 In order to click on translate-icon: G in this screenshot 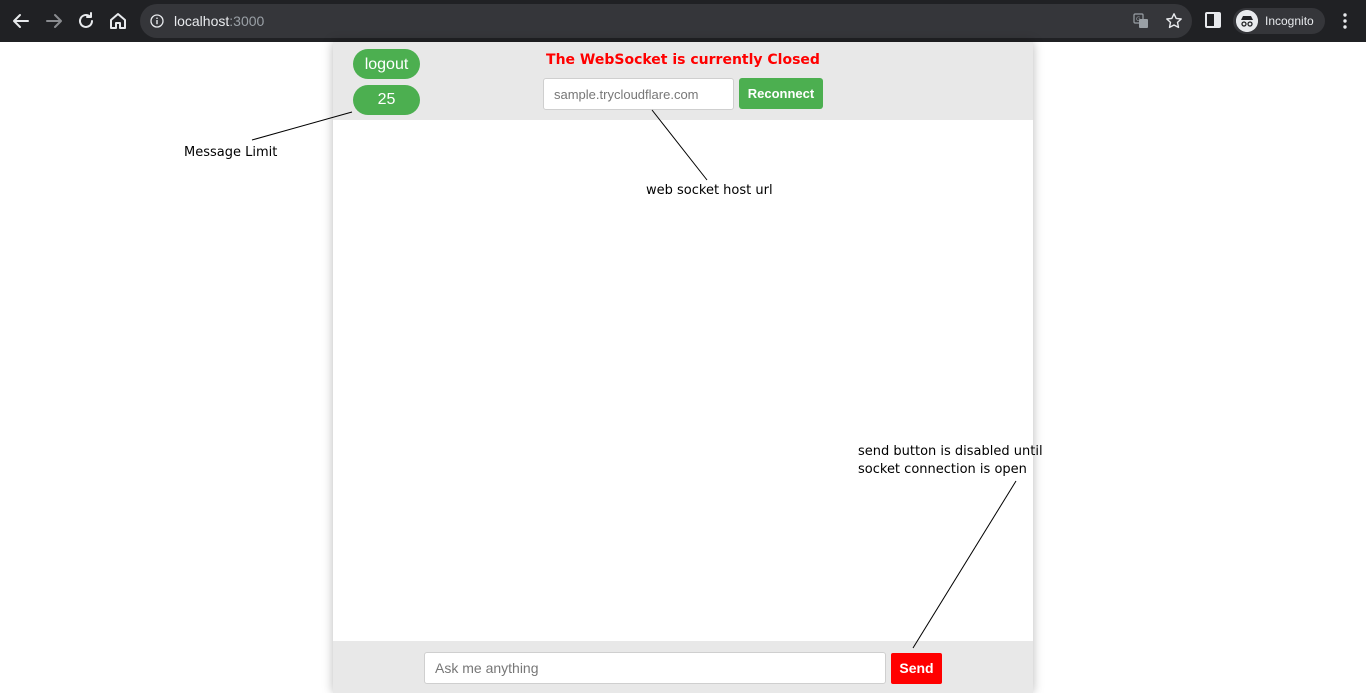, I will do `click(1141, 21)`.